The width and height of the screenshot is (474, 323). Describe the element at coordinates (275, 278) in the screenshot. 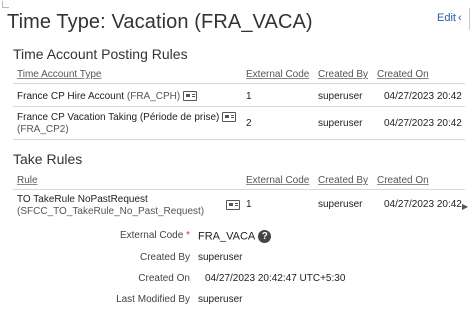

I see `created-on-value: 04/27/2023 20:42:47 UTC+5:30` at that location.